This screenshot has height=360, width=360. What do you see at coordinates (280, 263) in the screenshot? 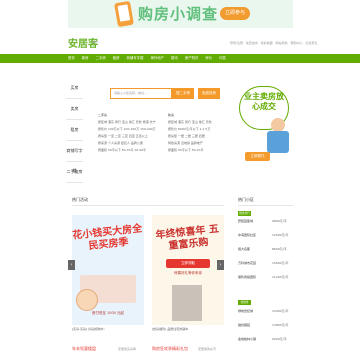
I see `rank-price: 15600元/平` at bounding box center [280, 263].